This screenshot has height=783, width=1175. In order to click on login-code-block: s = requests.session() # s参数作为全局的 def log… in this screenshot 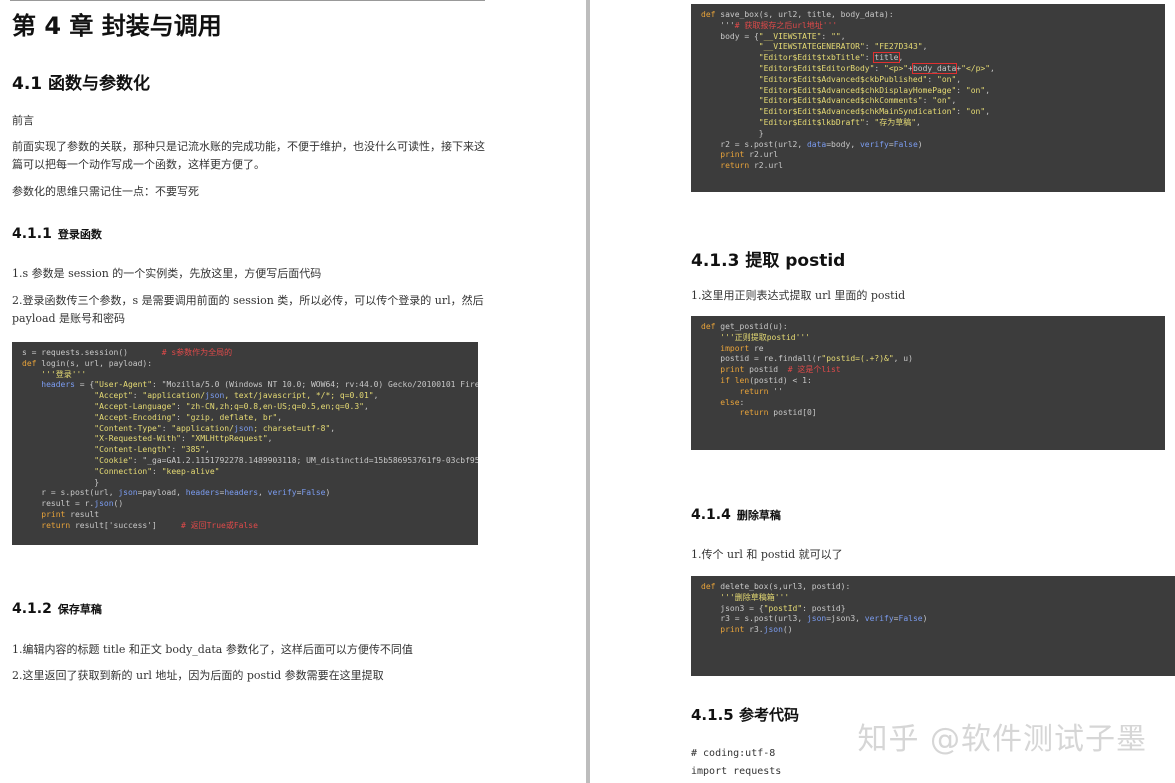, I will do `click(245, 443)`.